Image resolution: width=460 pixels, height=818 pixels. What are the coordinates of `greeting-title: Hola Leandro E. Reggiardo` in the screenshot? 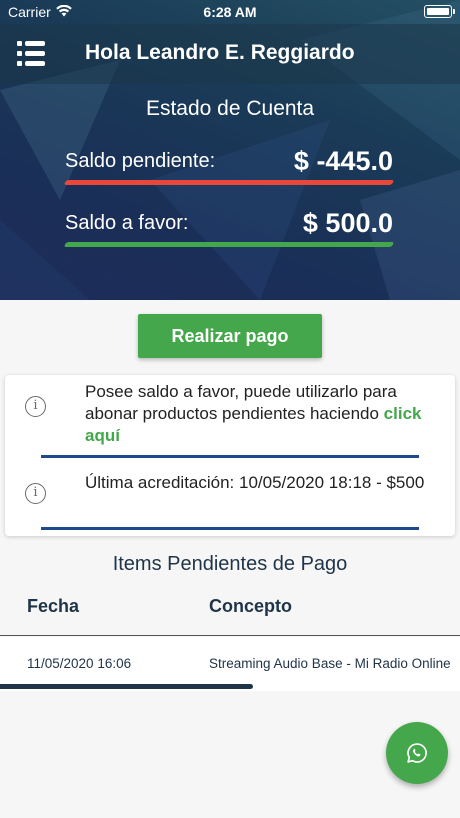 It's located at (220, 52).